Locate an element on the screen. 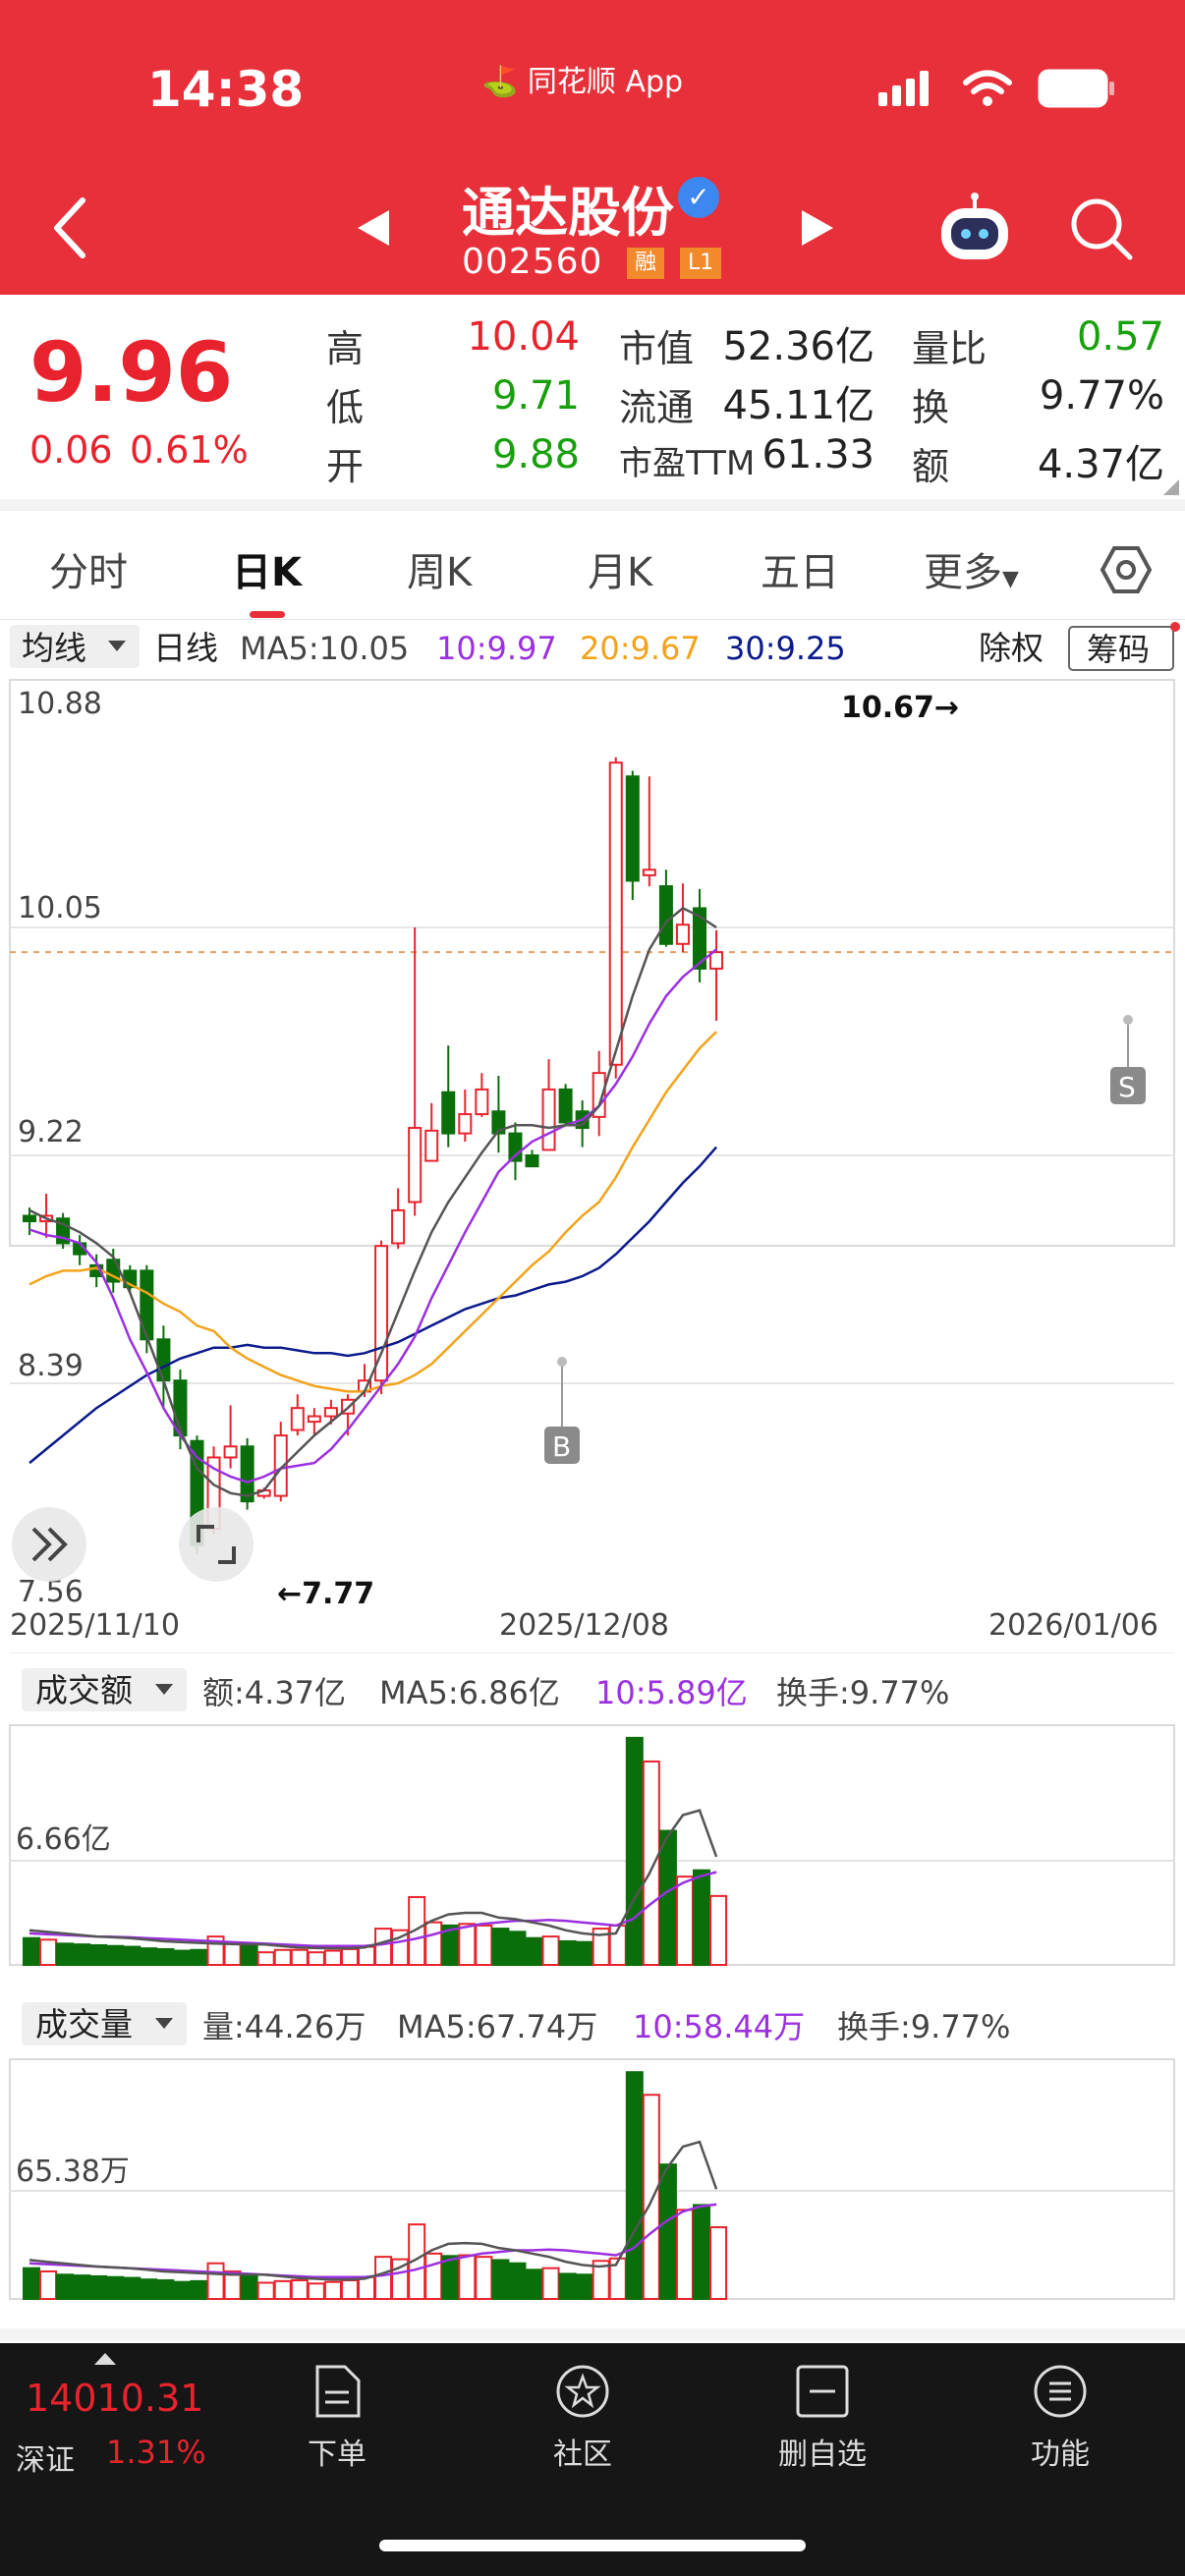 Image resolution: width=1185 pixels, height=2576 pixels. amount-frame is located at coordinates (592, 1845).